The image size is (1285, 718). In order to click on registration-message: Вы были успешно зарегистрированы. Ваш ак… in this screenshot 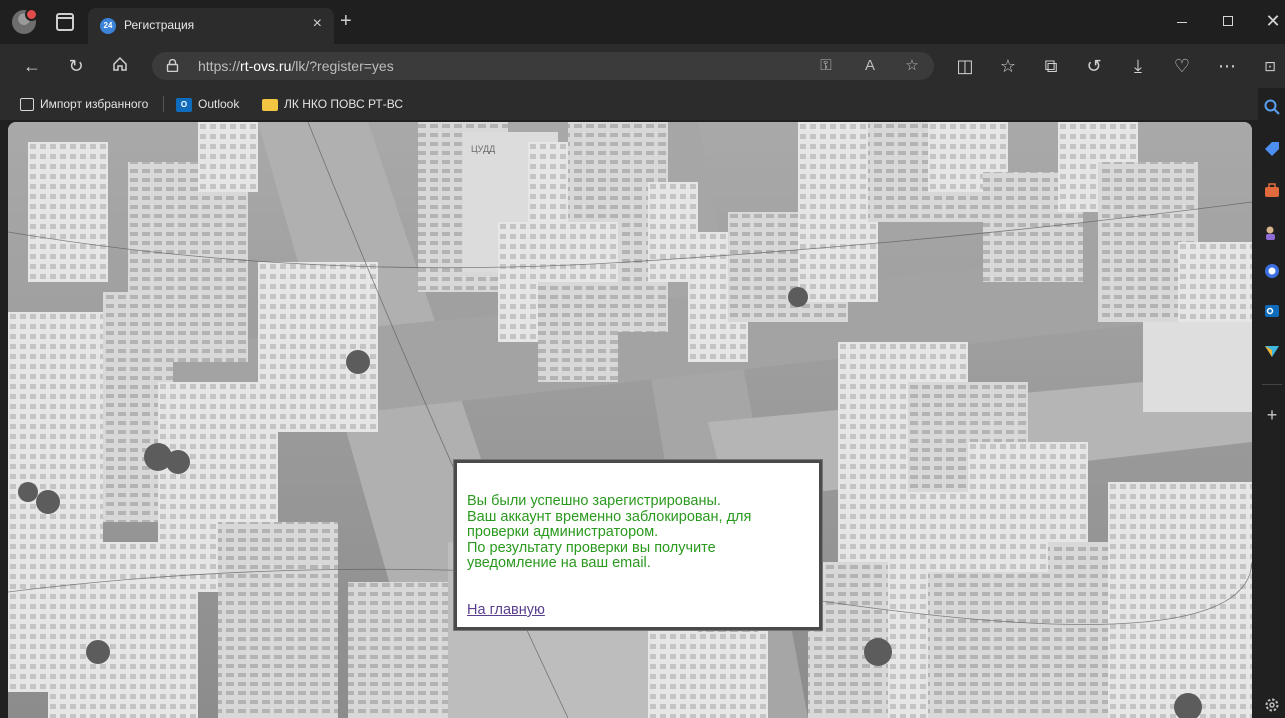, I will do `click(637, 532)`.